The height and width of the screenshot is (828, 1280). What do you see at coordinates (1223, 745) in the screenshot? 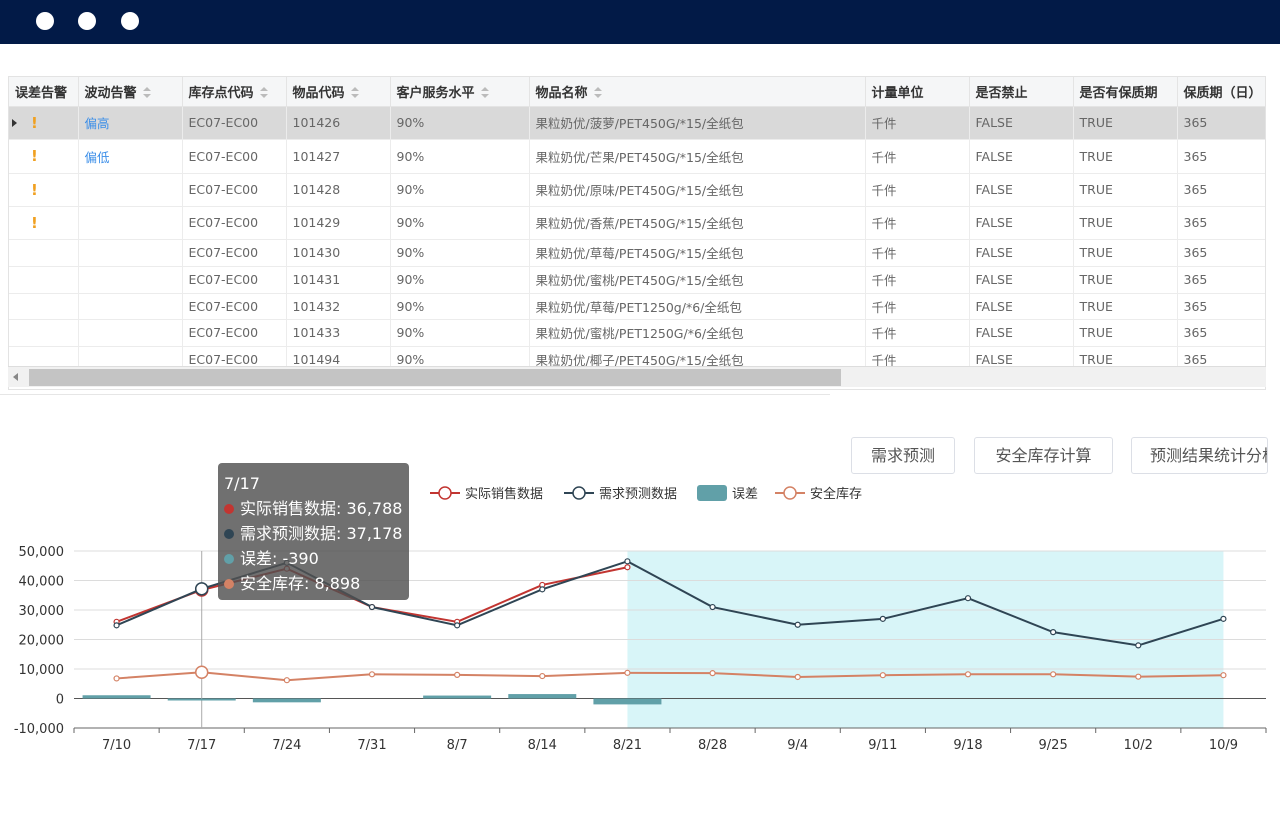
I see `x-tick-label: 10/9` at bounding box center [1223, 745].